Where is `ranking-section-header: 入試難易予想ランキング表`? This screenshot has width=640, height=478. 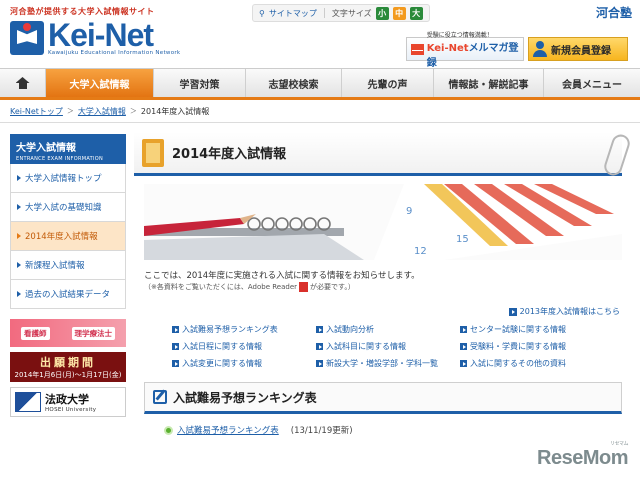 ranking-section-header: 入試難易予想ランキング表 is located at coordinates (383, 398).